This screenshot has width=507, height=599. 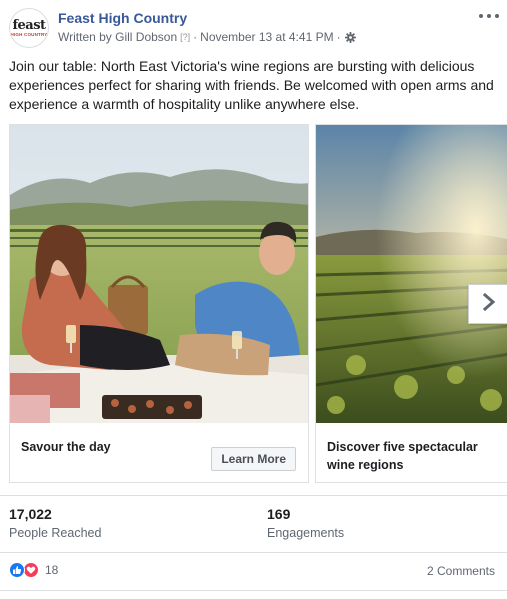 What do you see at coordinates (118, 37) in the screenshot?
I see `written-by: Written by Gill Dobson` at bounding box center [118, 37].